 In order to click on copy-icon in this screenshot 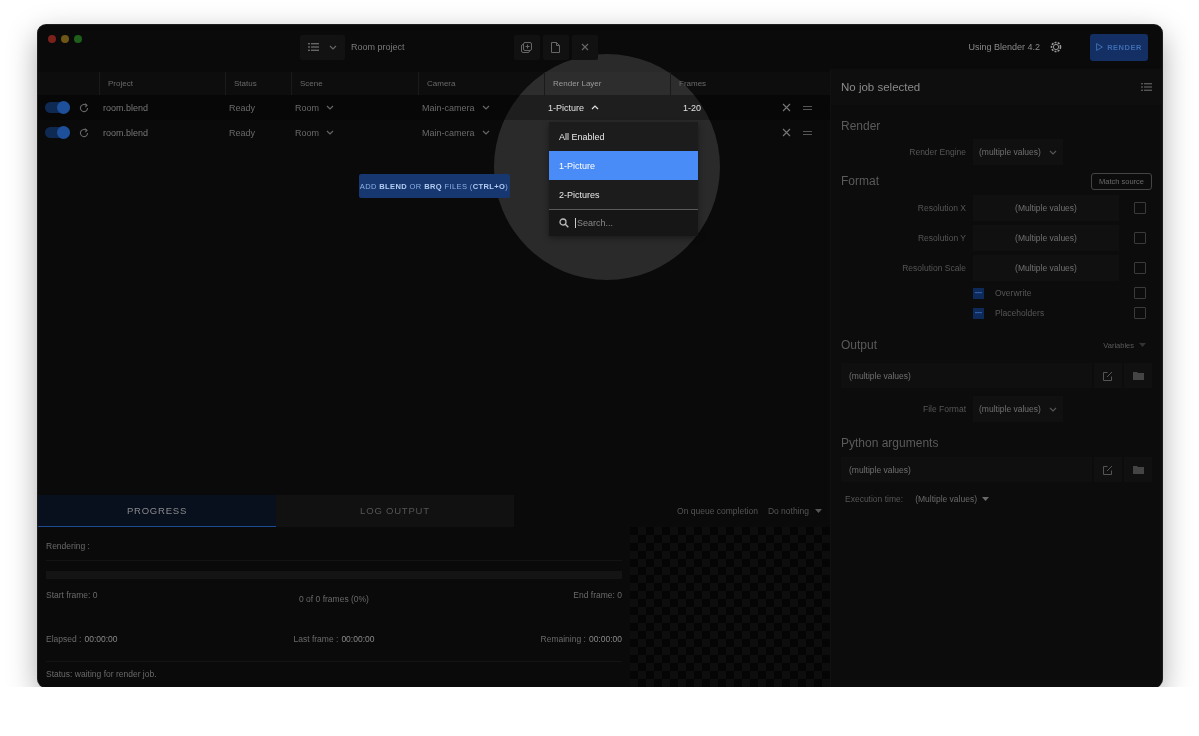, I will do `click(527, 47)`.